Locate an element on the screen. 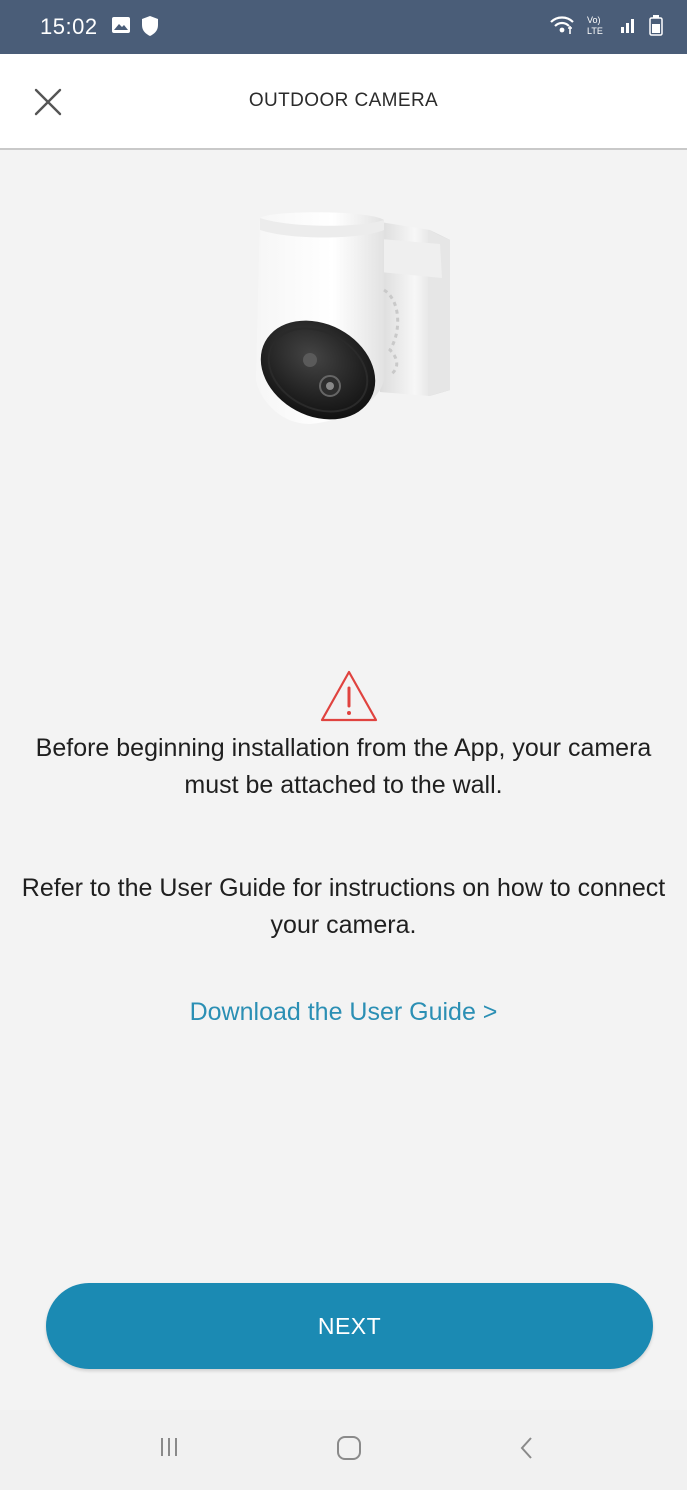 This screenshot has width=687, height=1490. recent-apps-icon is located at coordinates (169, 1449).